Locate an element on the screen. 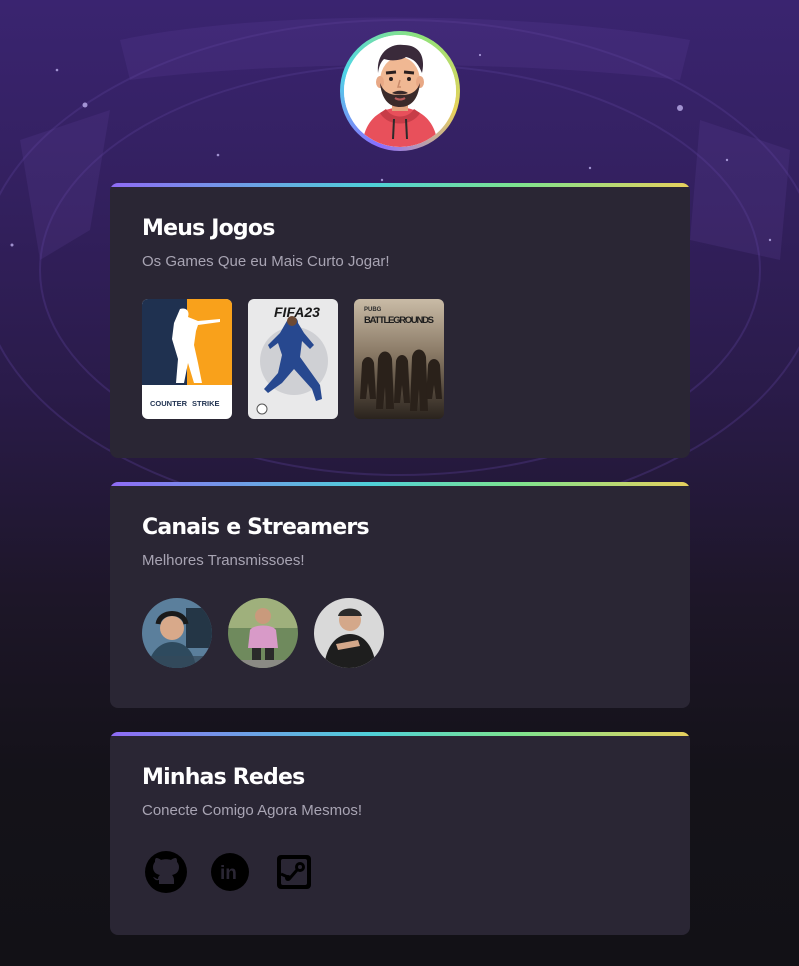 Image resolution: width=799 pixels, height=966 pixels. games-card-subtitle: Os Games Que eu Mais Curto Jogar! is located at coordinates (266, 261).